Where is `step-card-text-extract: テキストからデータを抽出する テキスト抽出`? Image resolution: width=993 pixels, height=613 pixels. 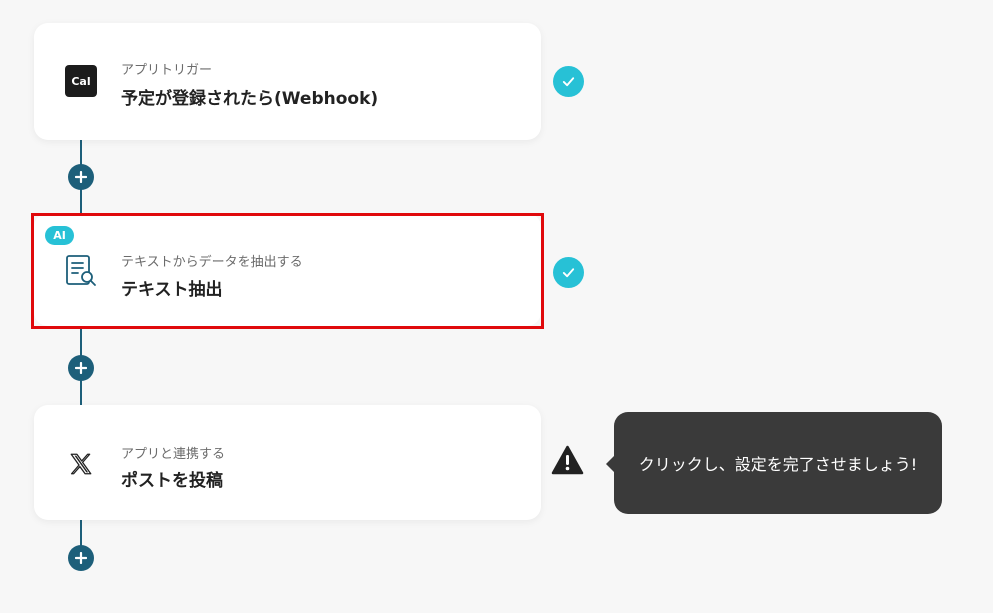 step-card-text-extract: テキストからデータを抽出する テキスト抽出 is located at coordinates (287, 269).